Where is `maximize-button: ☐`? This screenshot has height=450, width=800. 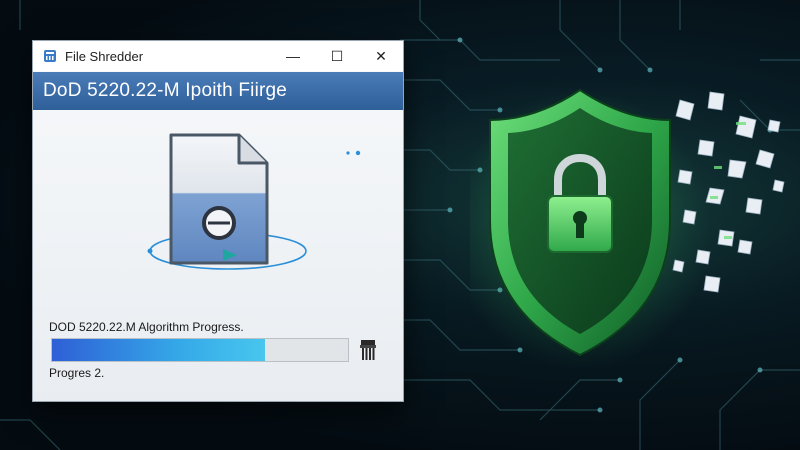 maximize-button: ☐ is located at coordinates (337, 56).